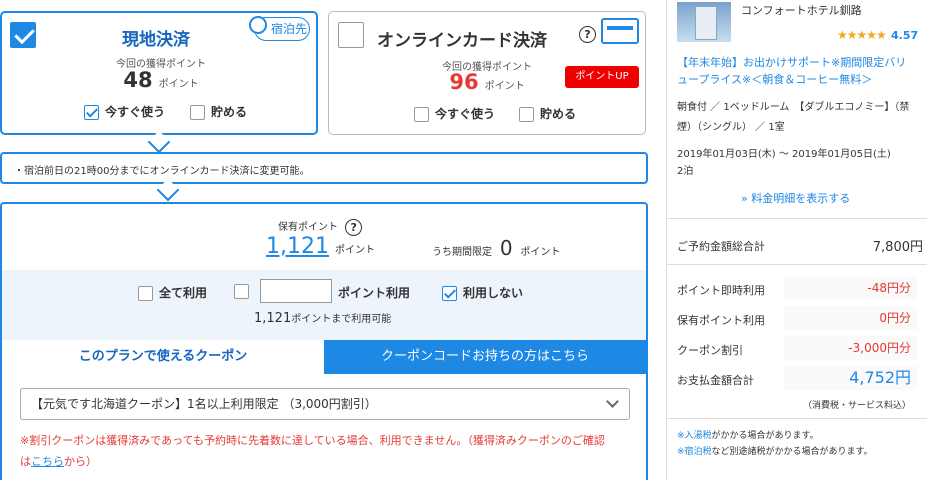 The height and width of the screenshot is (480, 927). Describe the element at coordinates (351, 35) in the screenshot. I see `online-payment-checkbox` at that location.